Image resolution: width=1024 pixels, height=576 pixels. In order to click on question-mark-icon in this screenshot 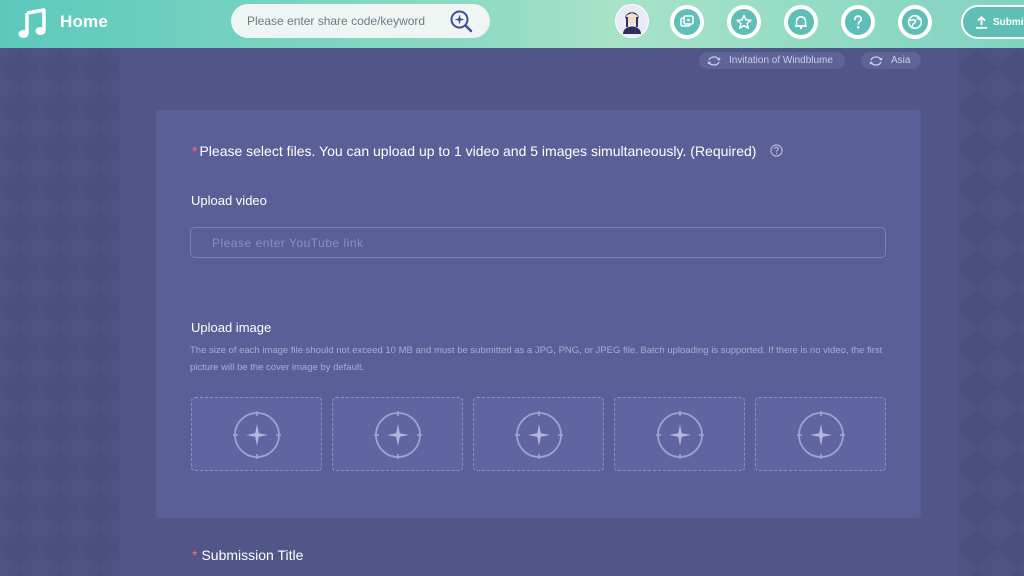, I will do `click(858, 22)`.